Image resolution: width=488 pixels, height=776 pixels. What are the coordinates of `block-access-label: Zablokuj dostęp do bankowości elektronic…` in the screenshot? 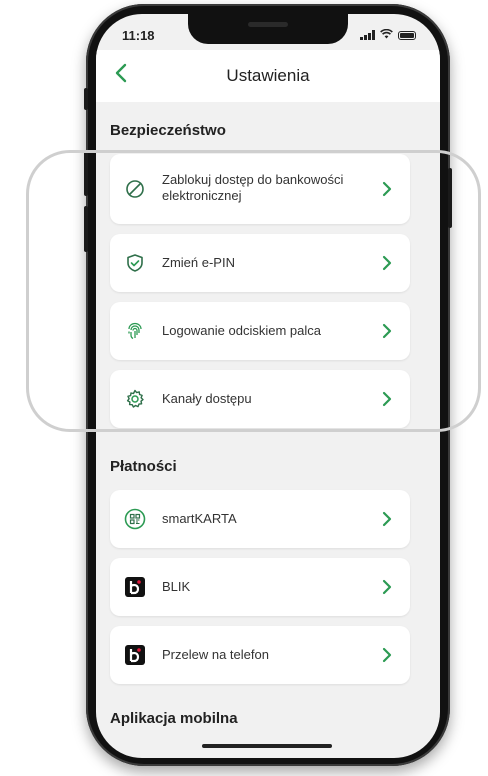 It's located at (252, 188).